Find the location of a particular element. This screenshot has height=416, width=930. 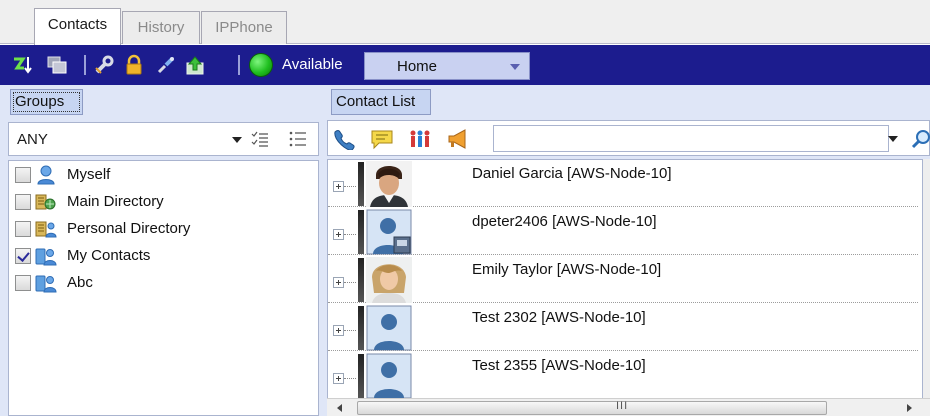

contact-name: Emily Taylor [AWS-Node-10] is located at coordinates (567, 269).